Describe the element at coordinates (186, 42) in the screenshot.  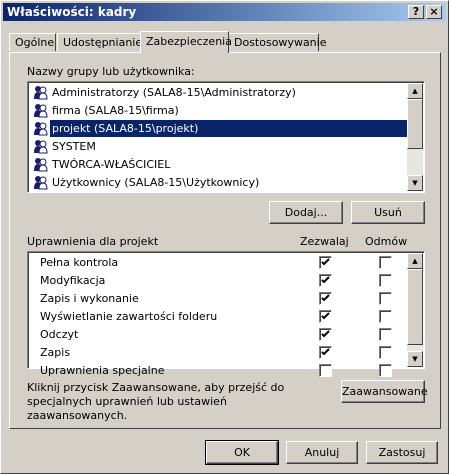
I see `tab-security: Zabezpieczenia` at that location.